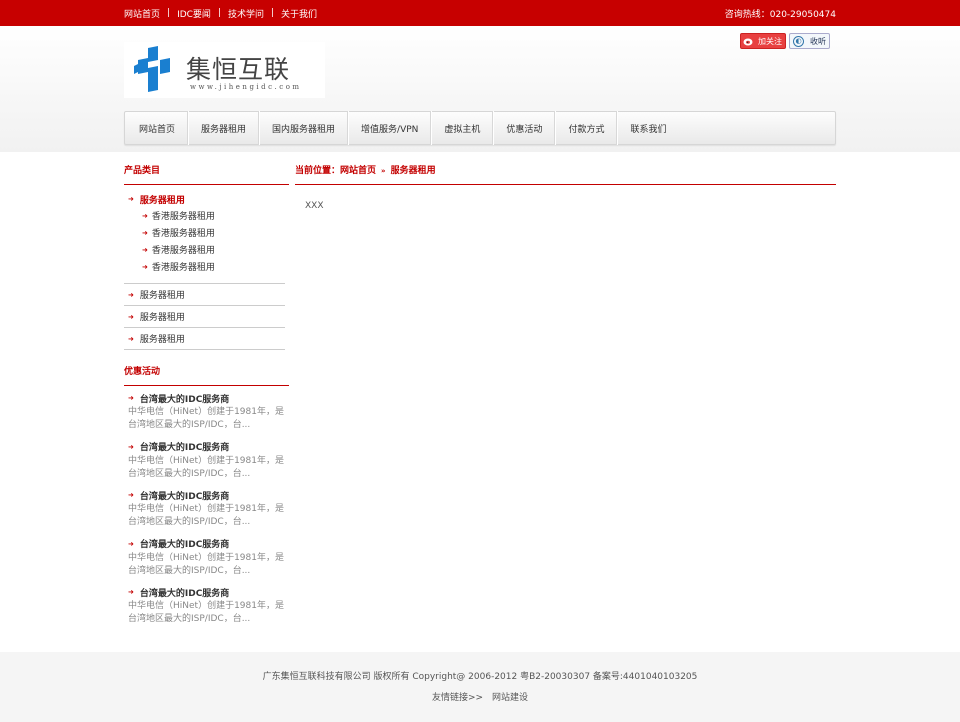  What do you see at coordinates (318, 171) in the screenshot?
I see `breadcrumb-prefix: 当前位置：` at bounding box center [318, 171].